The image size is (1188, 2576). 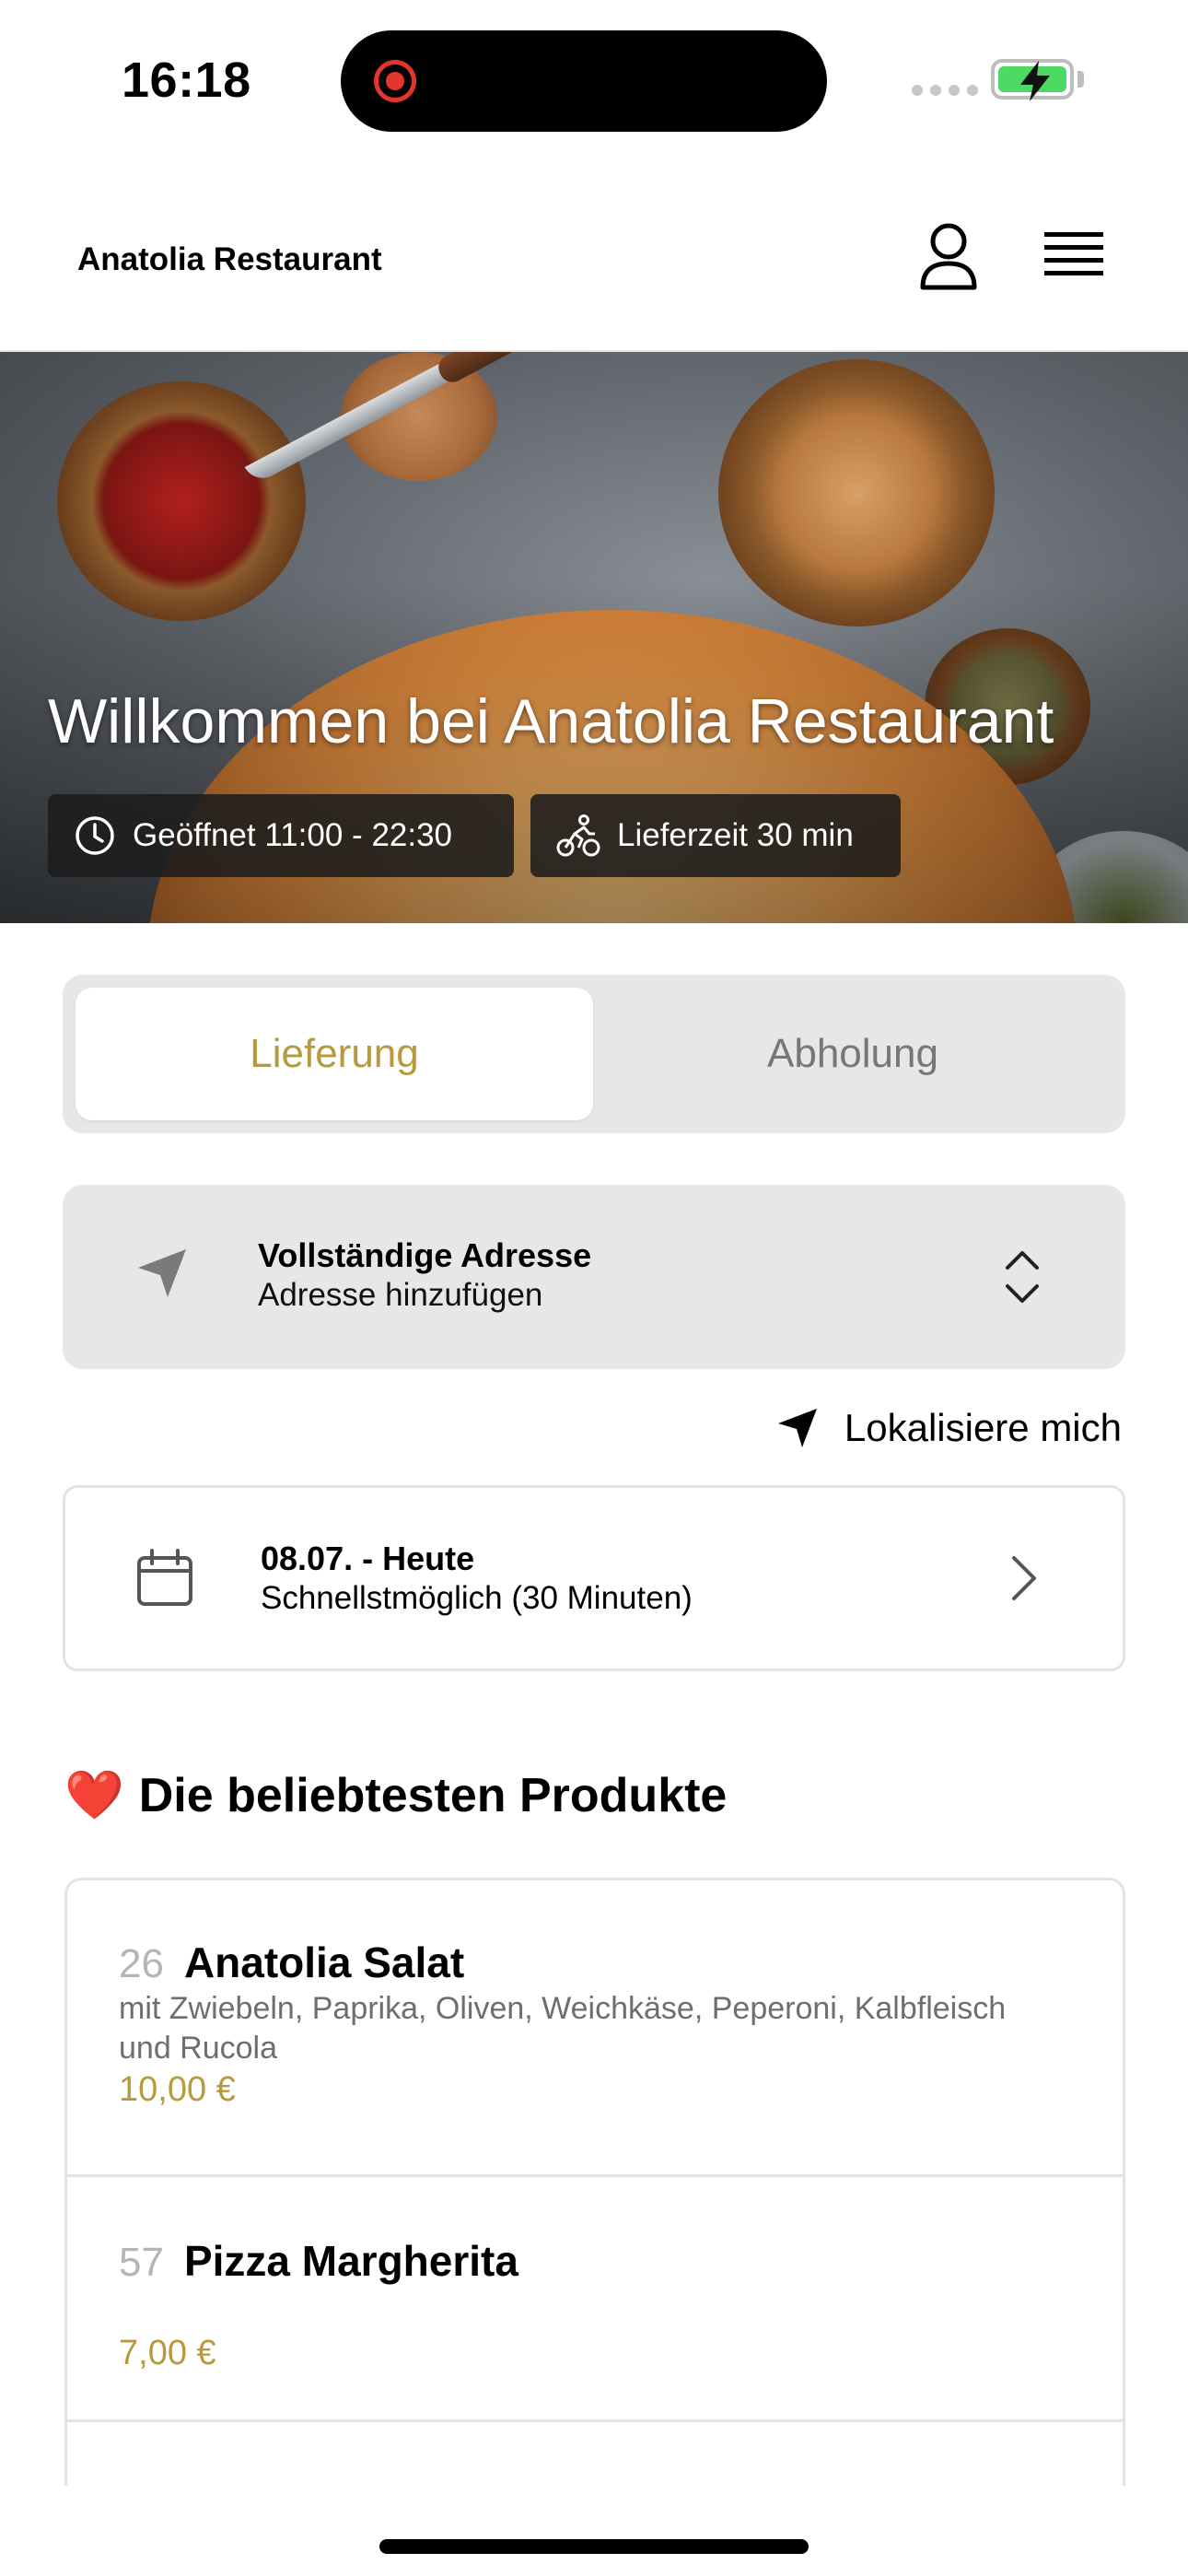 I want to click on status-time: 16:18, so click(x=186, y=80).